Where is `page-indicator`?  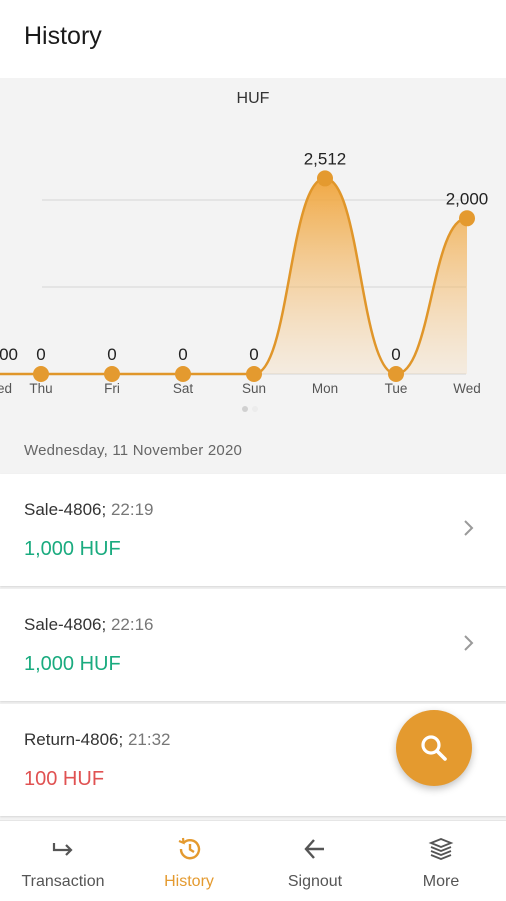
page-indicator is located at coordinates (252, 410).